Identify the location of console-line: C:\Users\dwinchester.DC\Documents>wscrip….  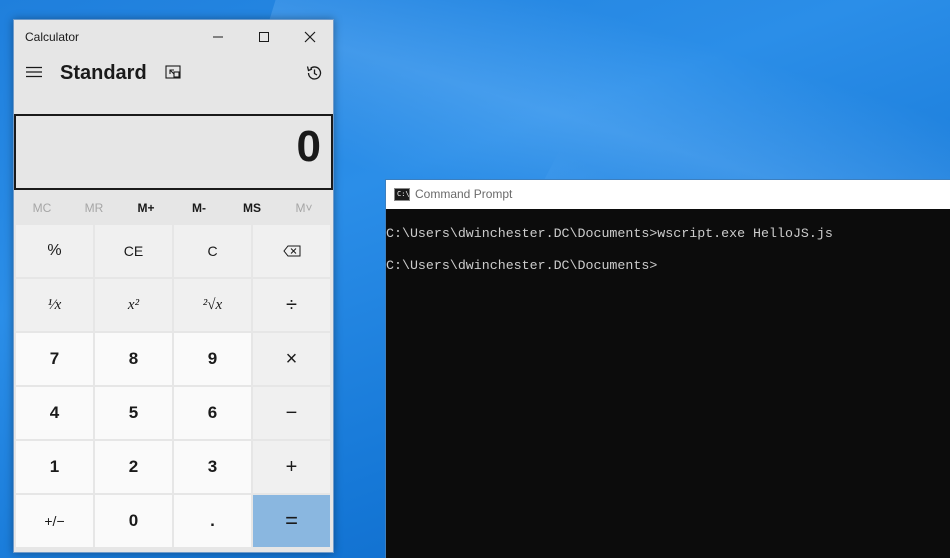
(609, 233).